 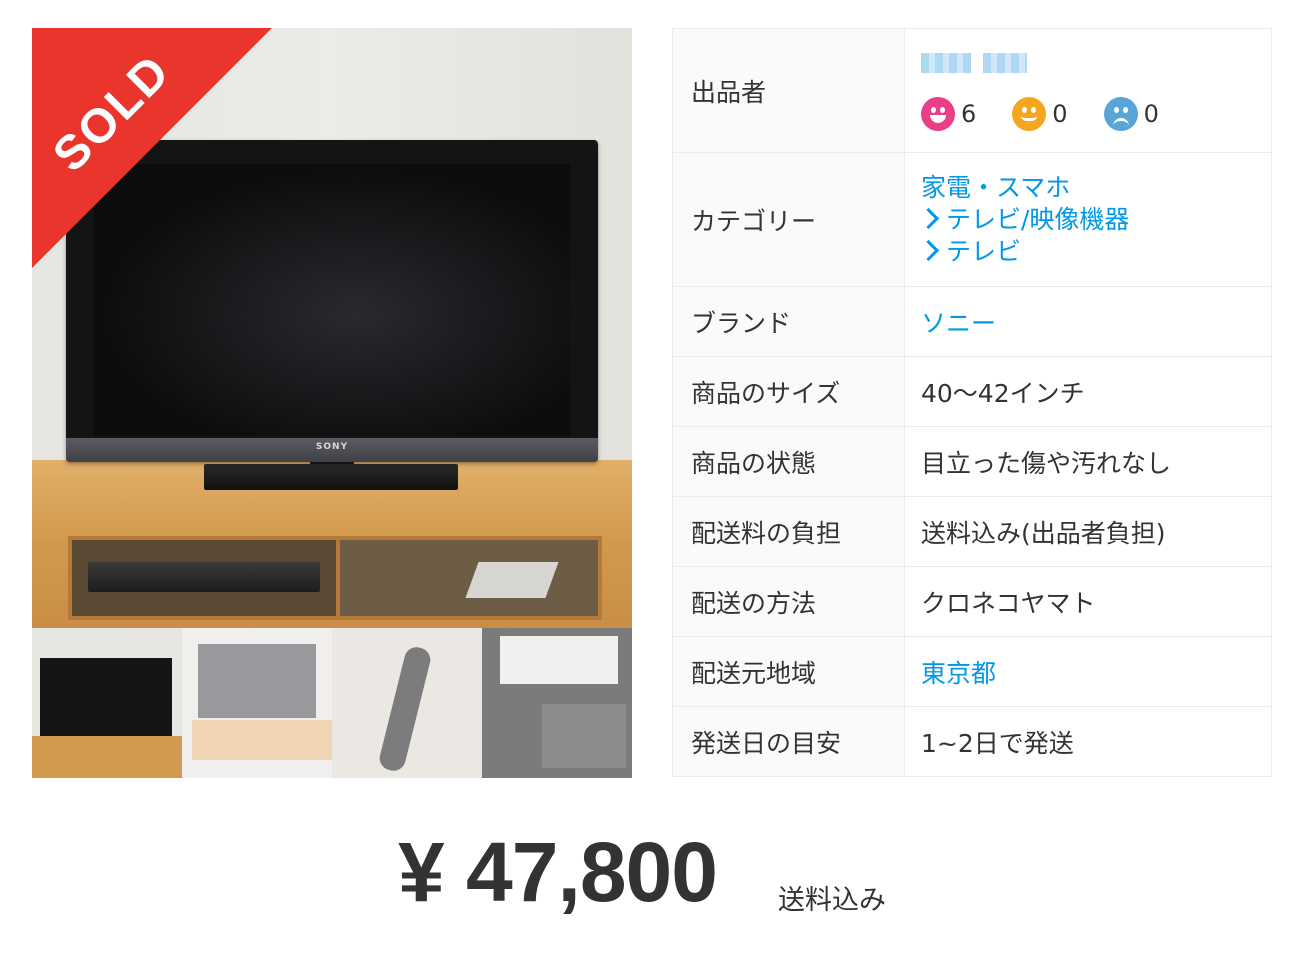 I want to click on thumbnail-back-label, so click(x=557, y=703).